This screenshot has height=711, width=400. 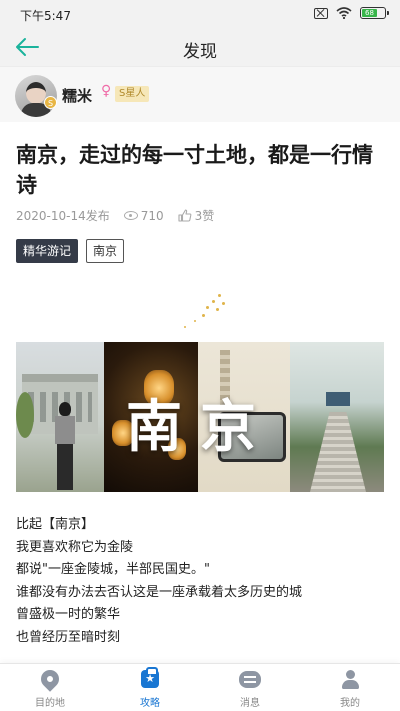 I want to click on like-count: 3赞, so click(x=196, y=215).